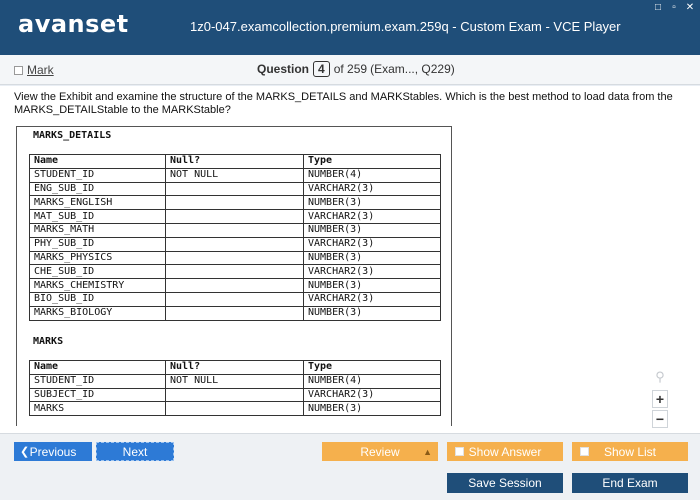 The image size is (700, 500). I want to click on question-total: of 259, so click(350, 69).